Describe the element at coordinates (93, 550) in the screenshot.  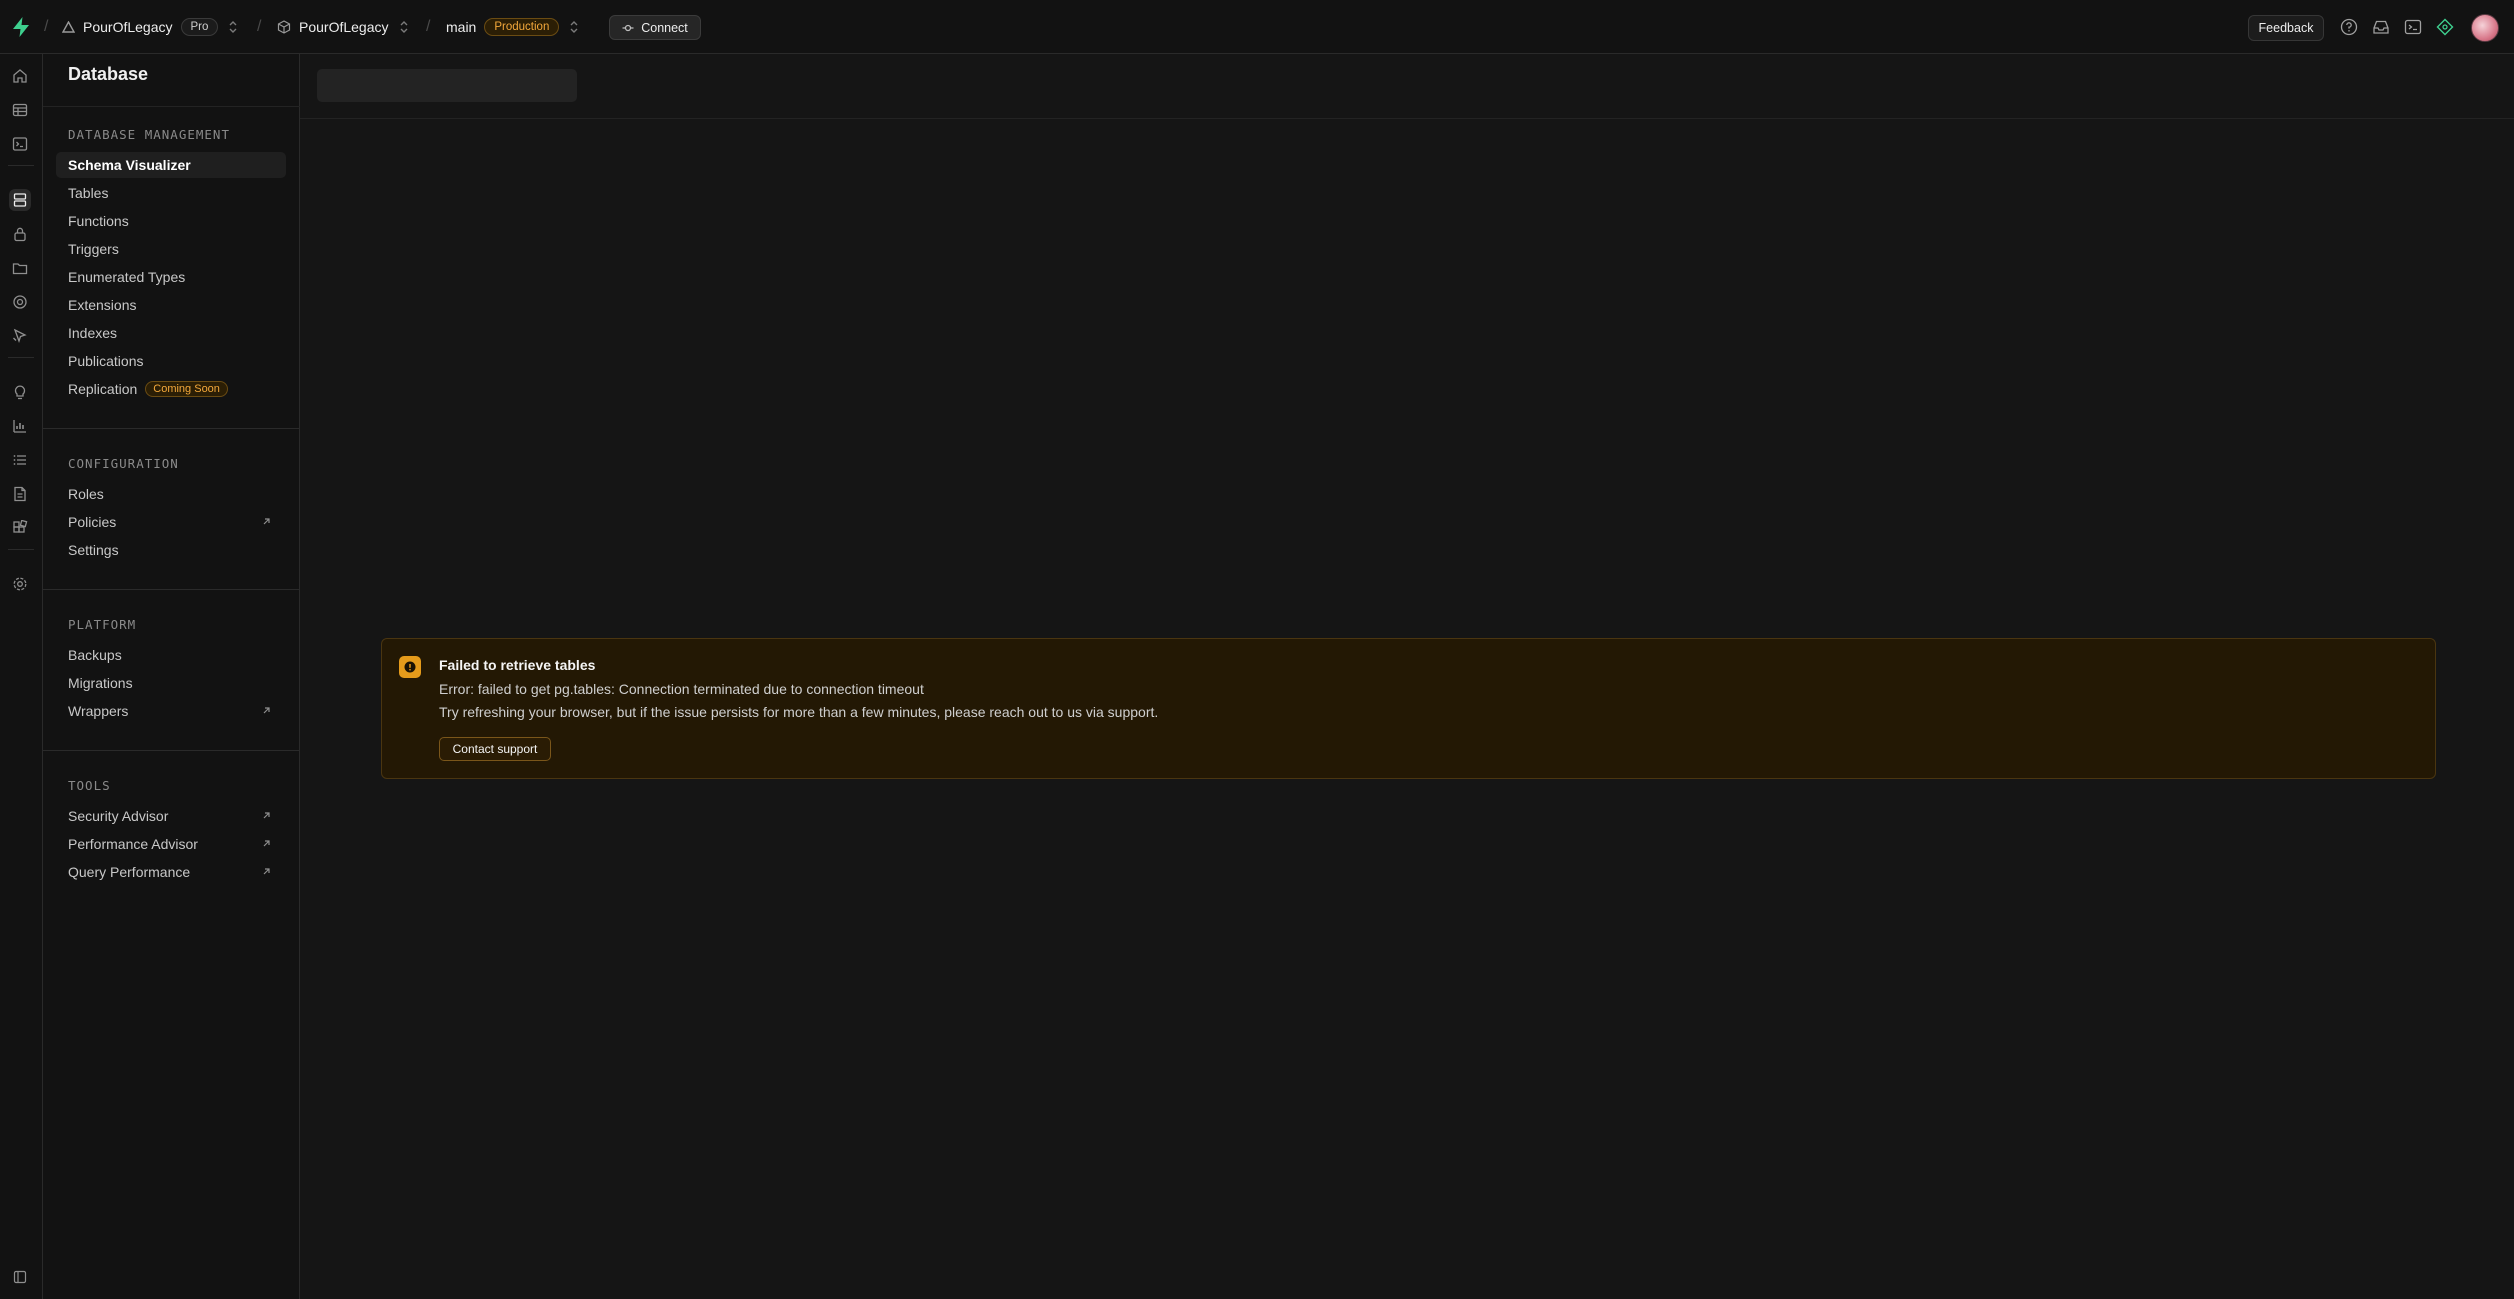
I see `menu-item-label: Settings` at that location.